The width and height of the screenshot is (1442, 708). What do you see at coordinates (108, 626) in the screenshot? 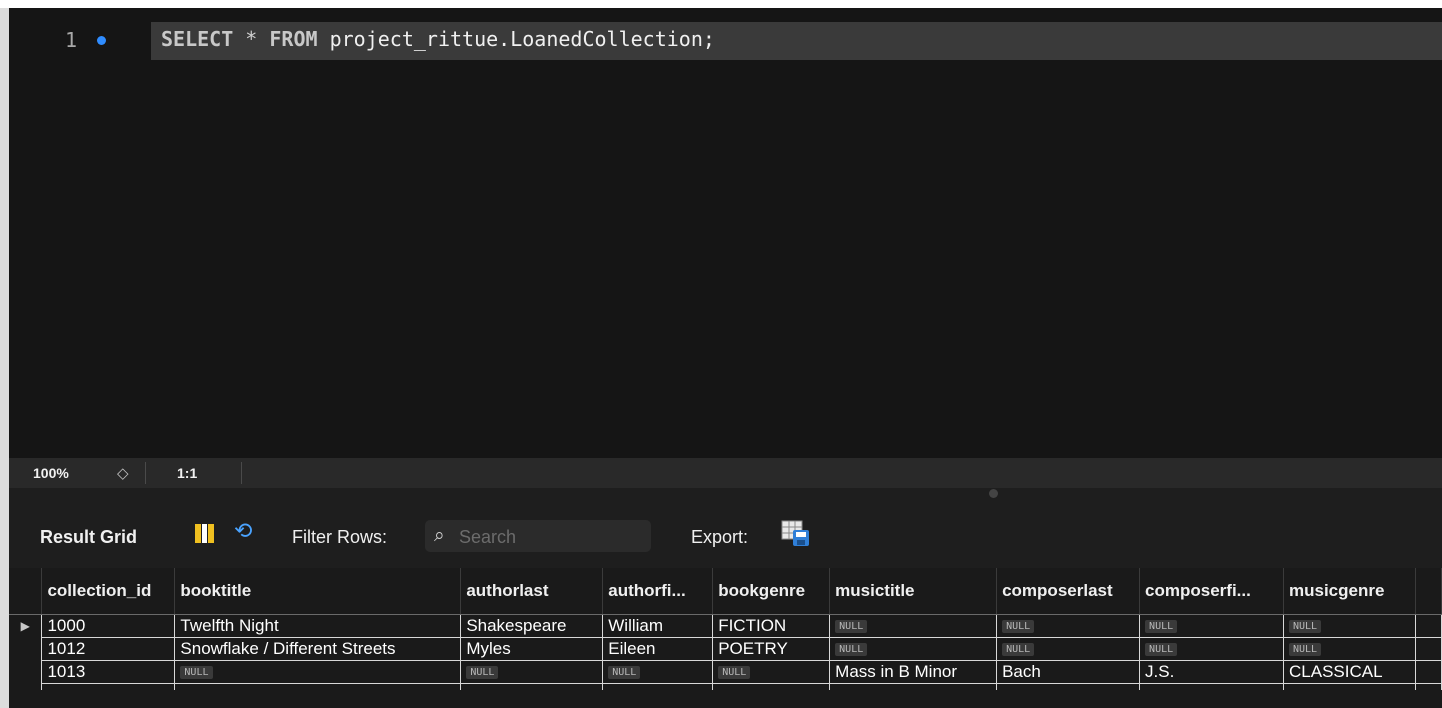
I see `table-cell: 1000` at bounding box center [108, 626].